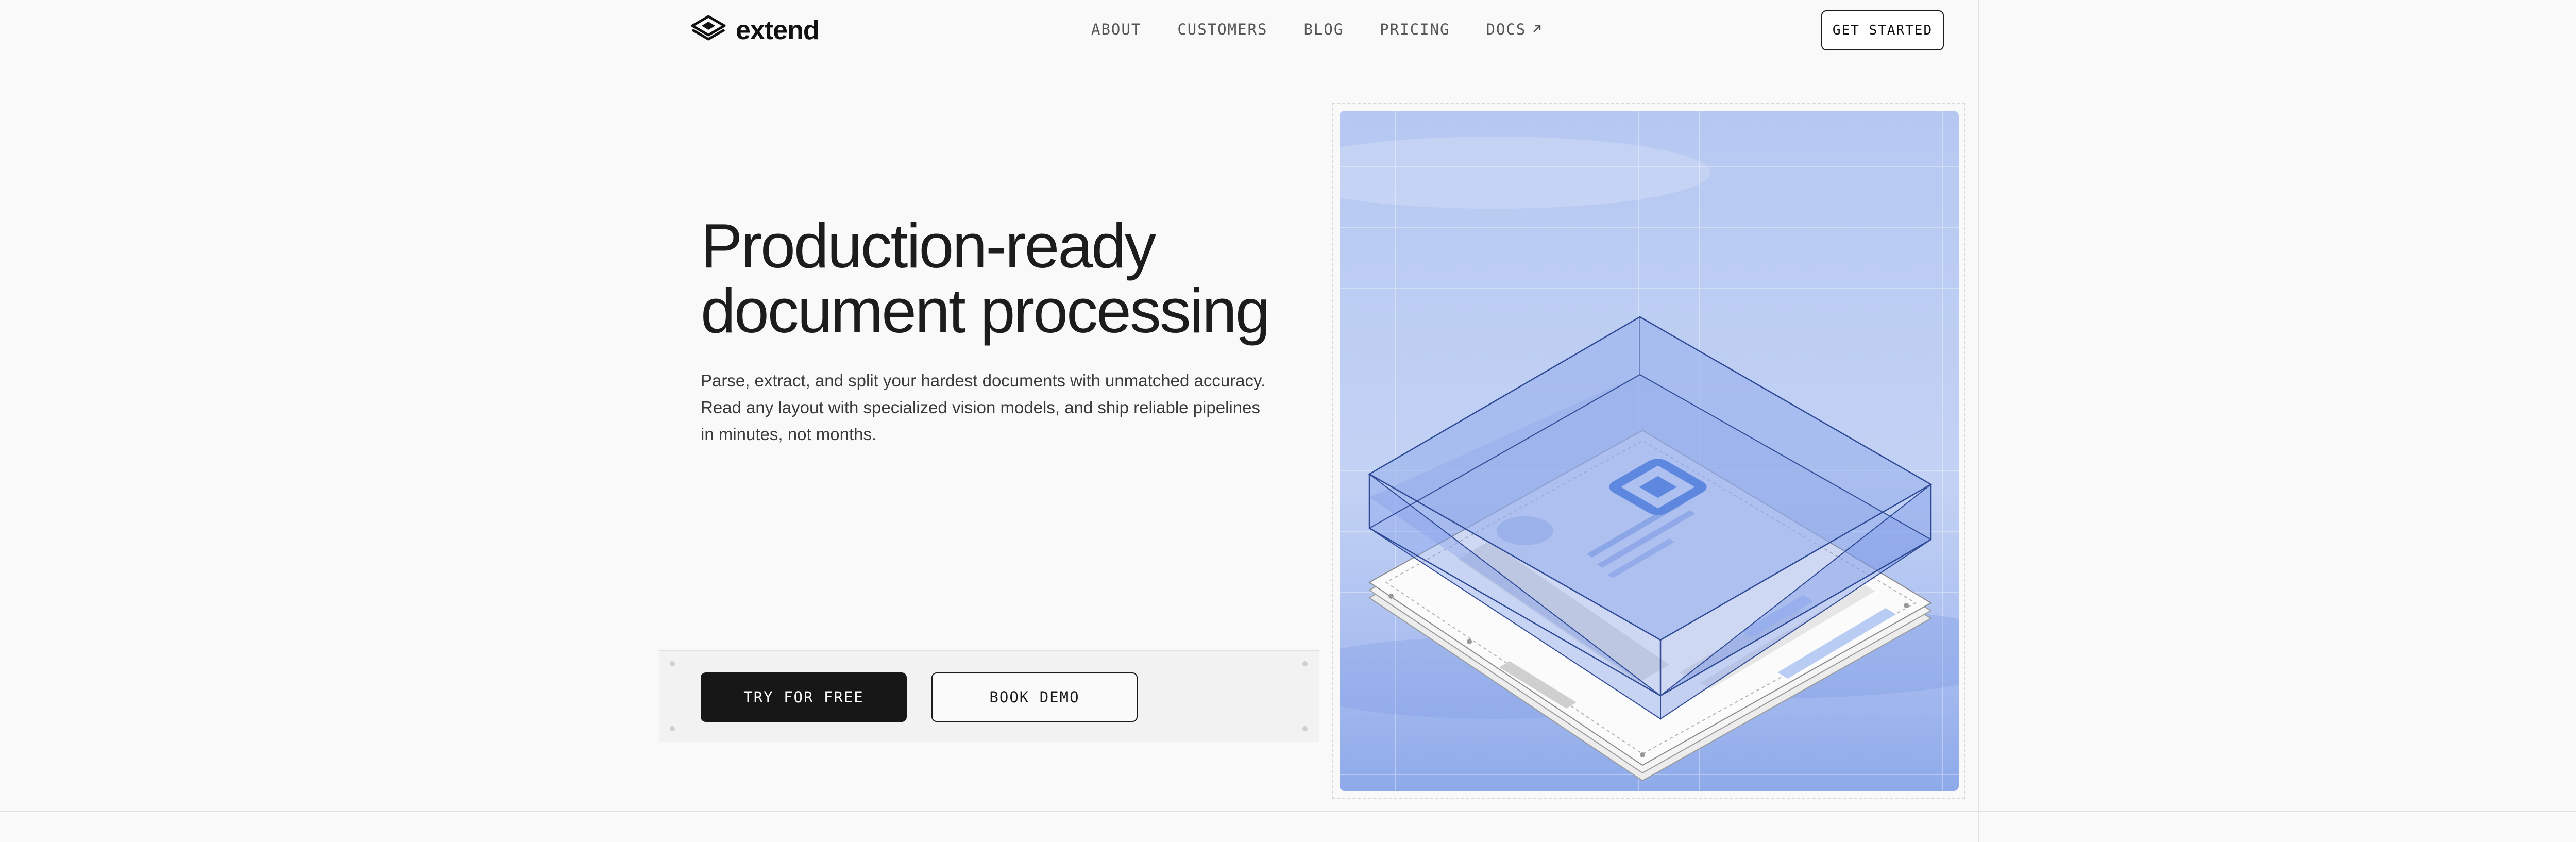 Image resolution: width=2576 pixels, height=842 pixels. What do you see at coordinates (1514, 29) in the screenshot?
I see `nav-item-docs: DOCS` at bounding box center [1514, 29].